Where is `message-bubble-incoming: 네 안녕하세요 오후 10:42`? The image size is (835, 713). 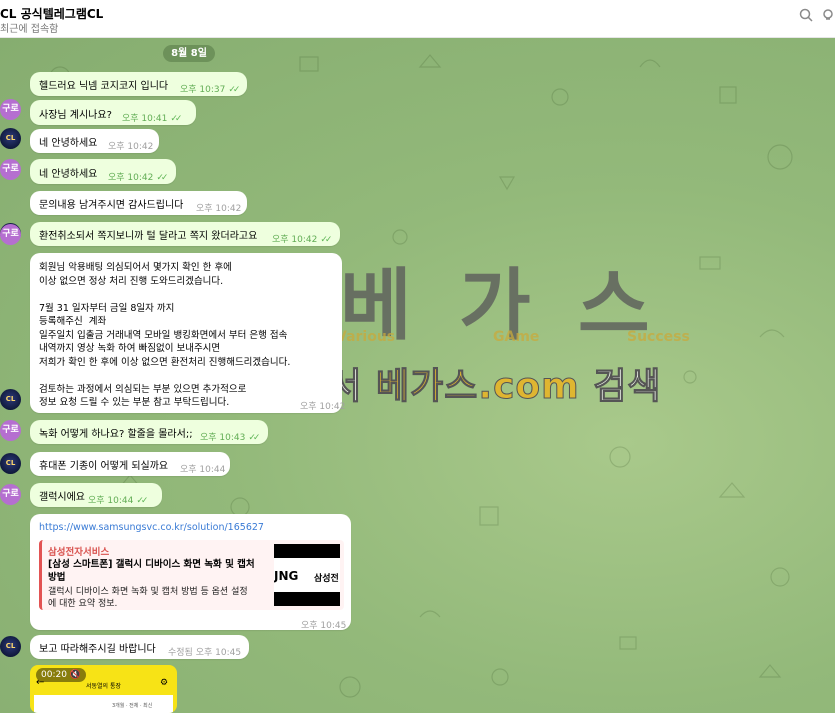
message-bubble-incoming: 네 안녕하세요 오후 10:42 is located at coordinates (94, 141).